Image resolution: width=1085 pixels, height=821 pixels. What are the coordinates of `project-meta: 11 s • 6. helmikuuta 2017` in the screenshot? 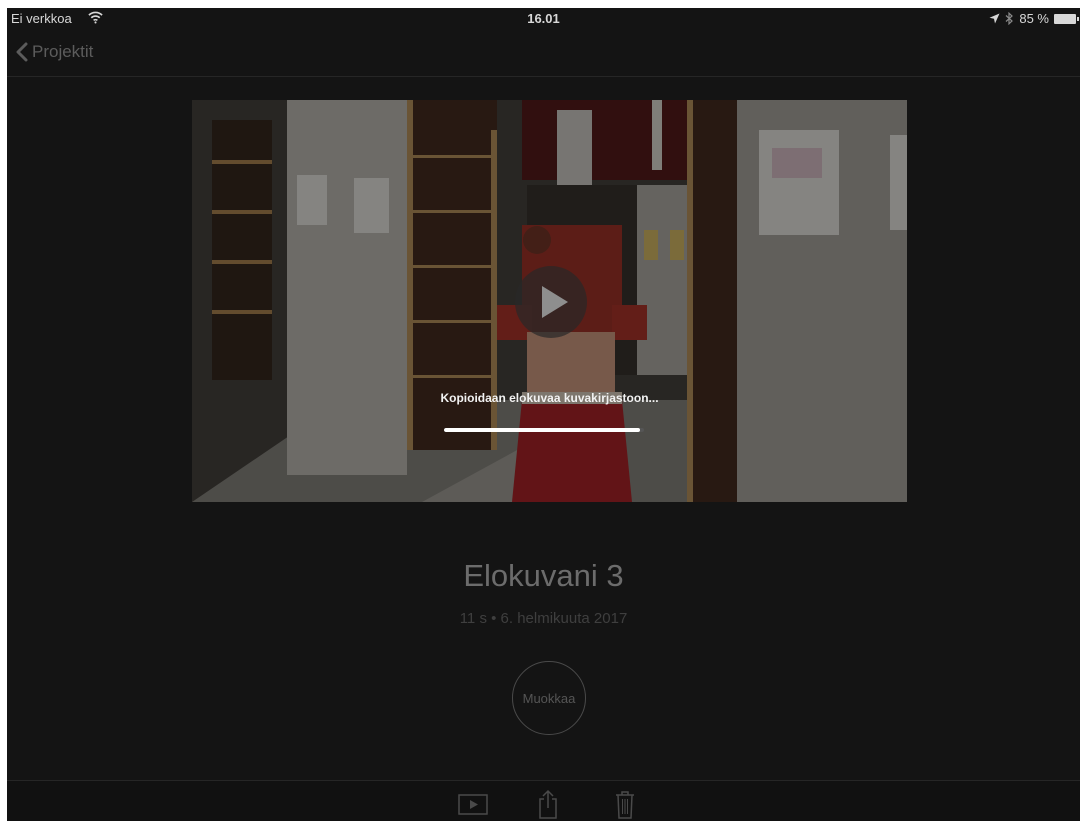 It's located at (543, 618).